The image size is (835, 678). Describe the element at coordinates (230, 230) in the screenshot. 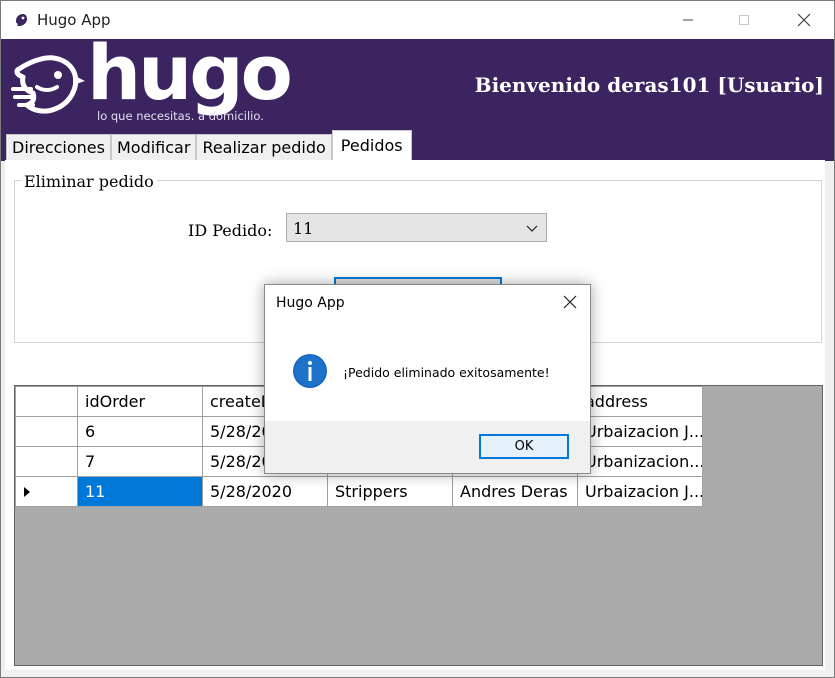

I see `order-id-label: ID Pedido:` at that location.